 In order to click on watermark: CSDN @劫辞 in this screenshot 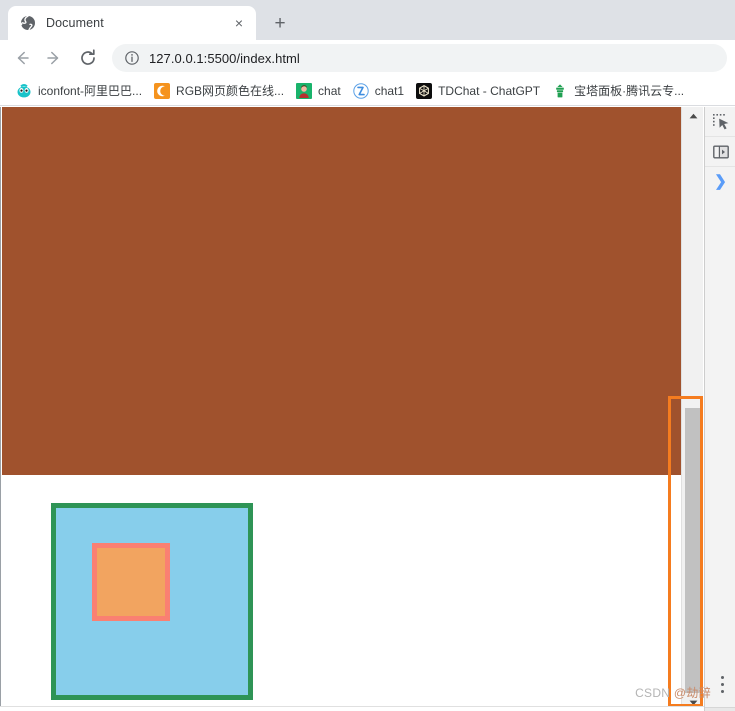, I will do `click(673, 692)`.